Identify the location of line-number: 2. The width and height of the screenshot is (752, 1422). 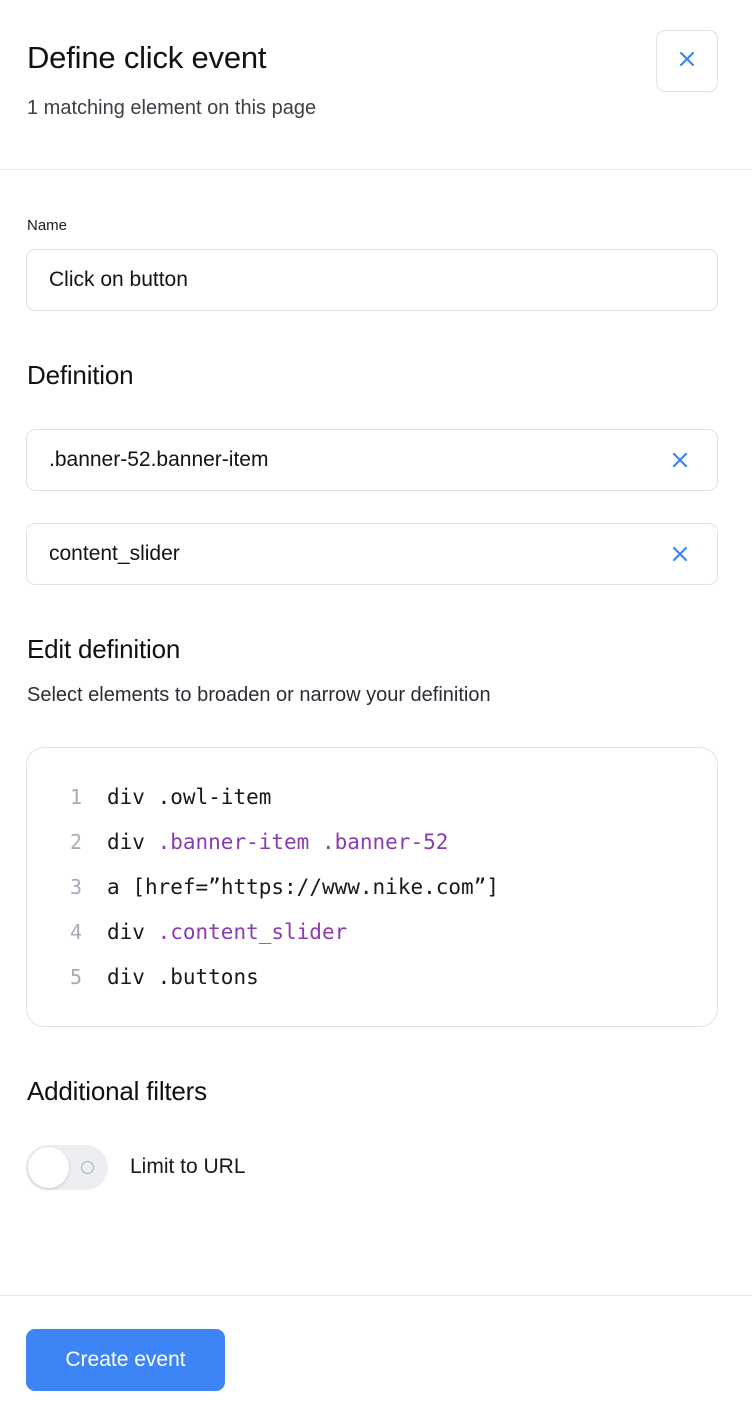
(75, 842).